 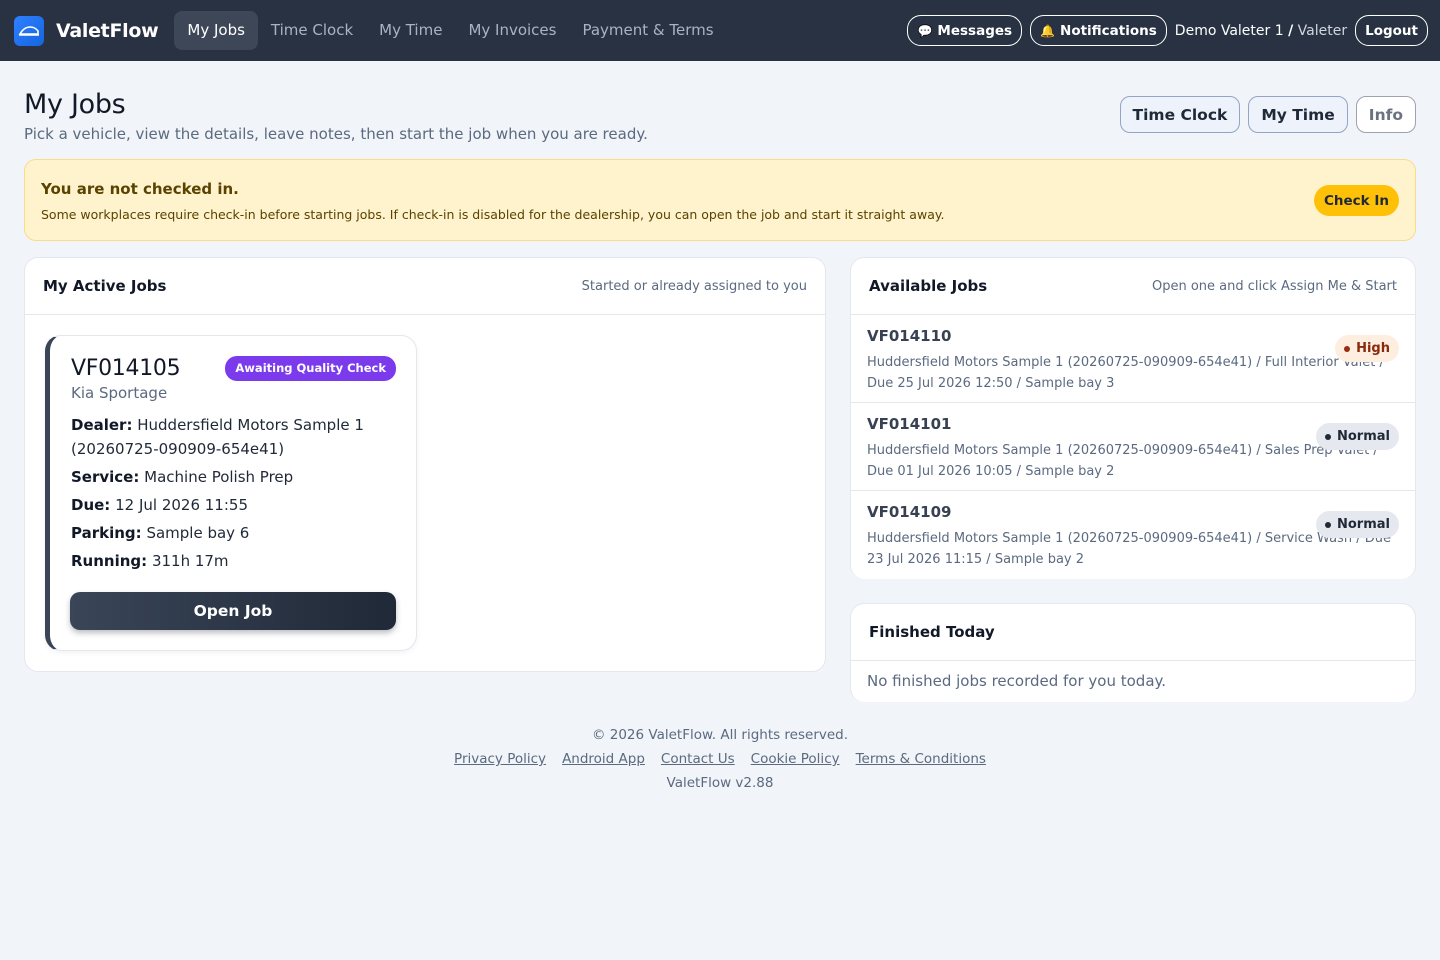 I want to click on available-jobs-title: Available Jobs, so click(x=928, y=286).